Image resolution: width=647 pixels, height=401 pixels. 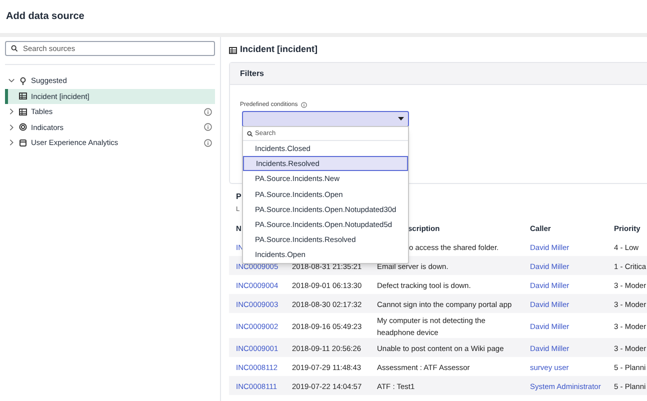 What do you see at coordinates (23, 80) in the screenshot?
I see `pin-icon` at bounding box center [23, 80].